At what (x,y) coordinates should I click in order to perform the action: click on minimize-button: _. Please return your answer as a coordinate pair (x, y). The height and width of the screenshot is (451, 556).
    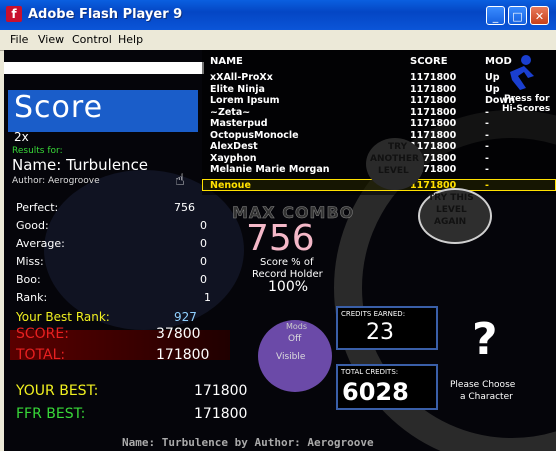
    Looking at the image, I should click on (495, 15).